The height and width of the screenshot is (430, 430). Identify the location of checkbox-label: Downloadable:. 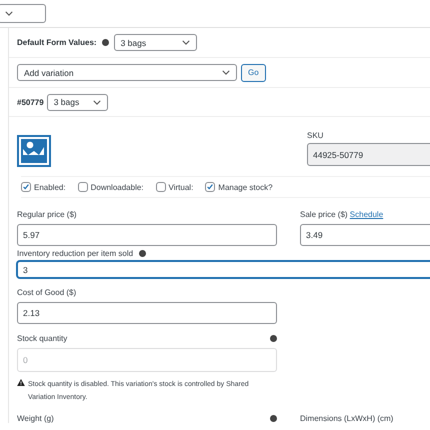
(117, 187).